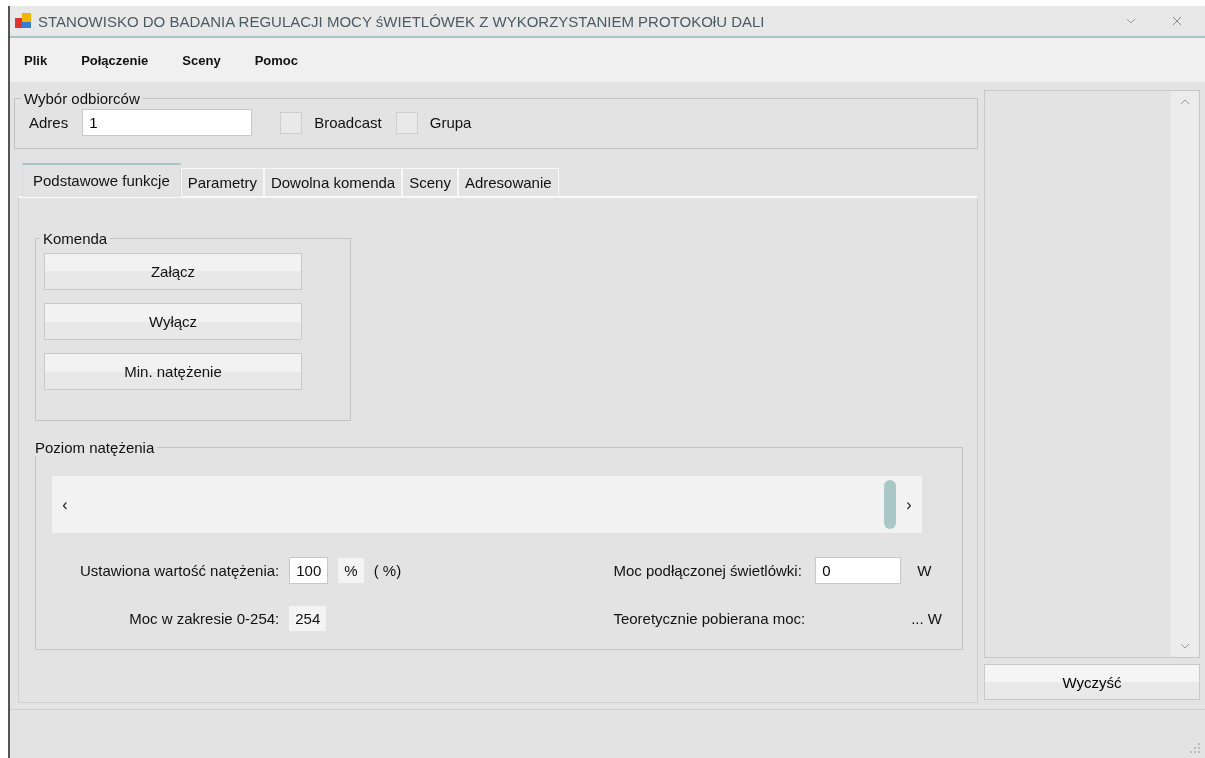 Image resolution: width=1205 pixels, height=758 pixels. What do you see at coordinates (909, 504) in the screenshot?
I see `scroll-right-button: ›` at bounding box center [909, 504].